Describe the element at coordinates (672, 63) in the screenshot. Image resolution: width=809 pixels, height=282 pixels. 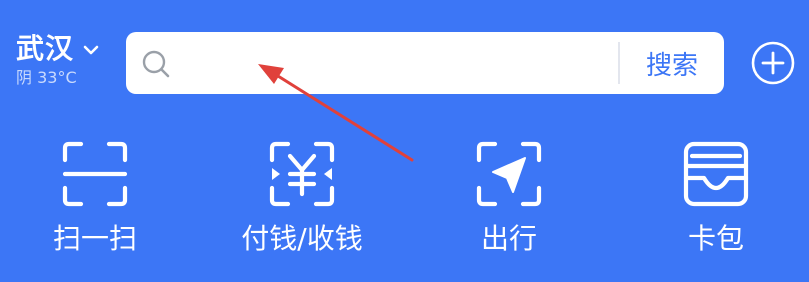
I see `search-button: 搜索` at that location.